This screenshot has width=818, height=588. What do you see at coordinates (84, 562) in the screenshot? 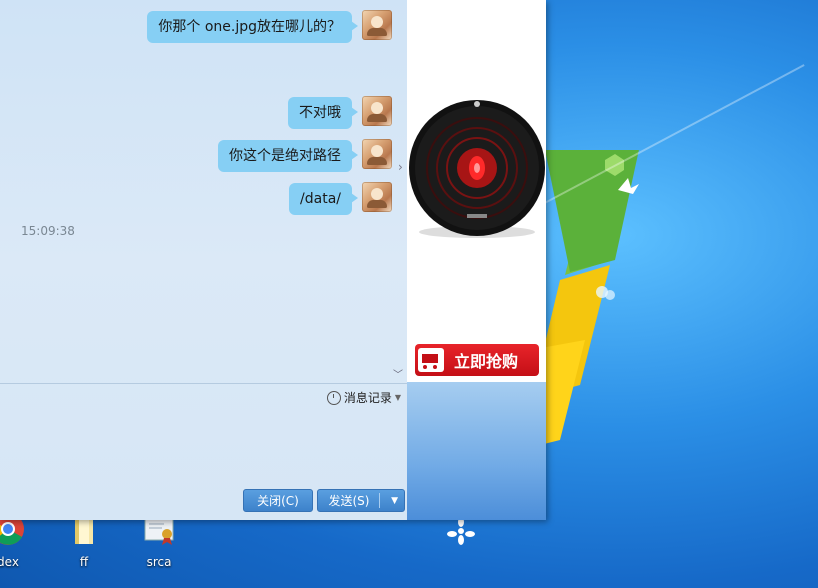
I see `desktop-icon-label: ff` at bounding box center [84, 562].